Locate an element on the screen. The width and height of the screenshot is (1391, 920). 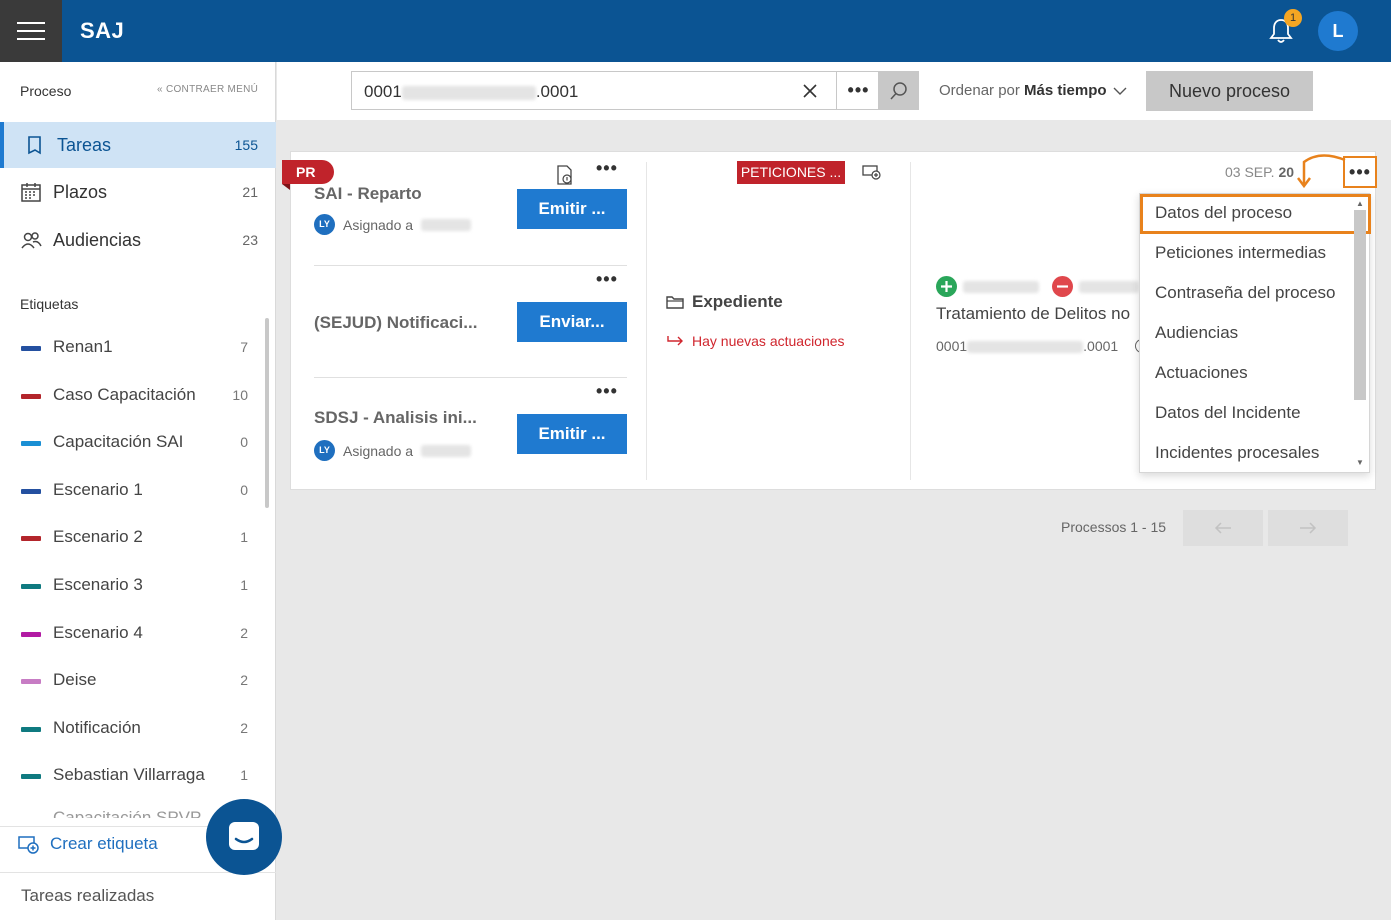
tag-count: 7 is located at coordinates (244, 347).